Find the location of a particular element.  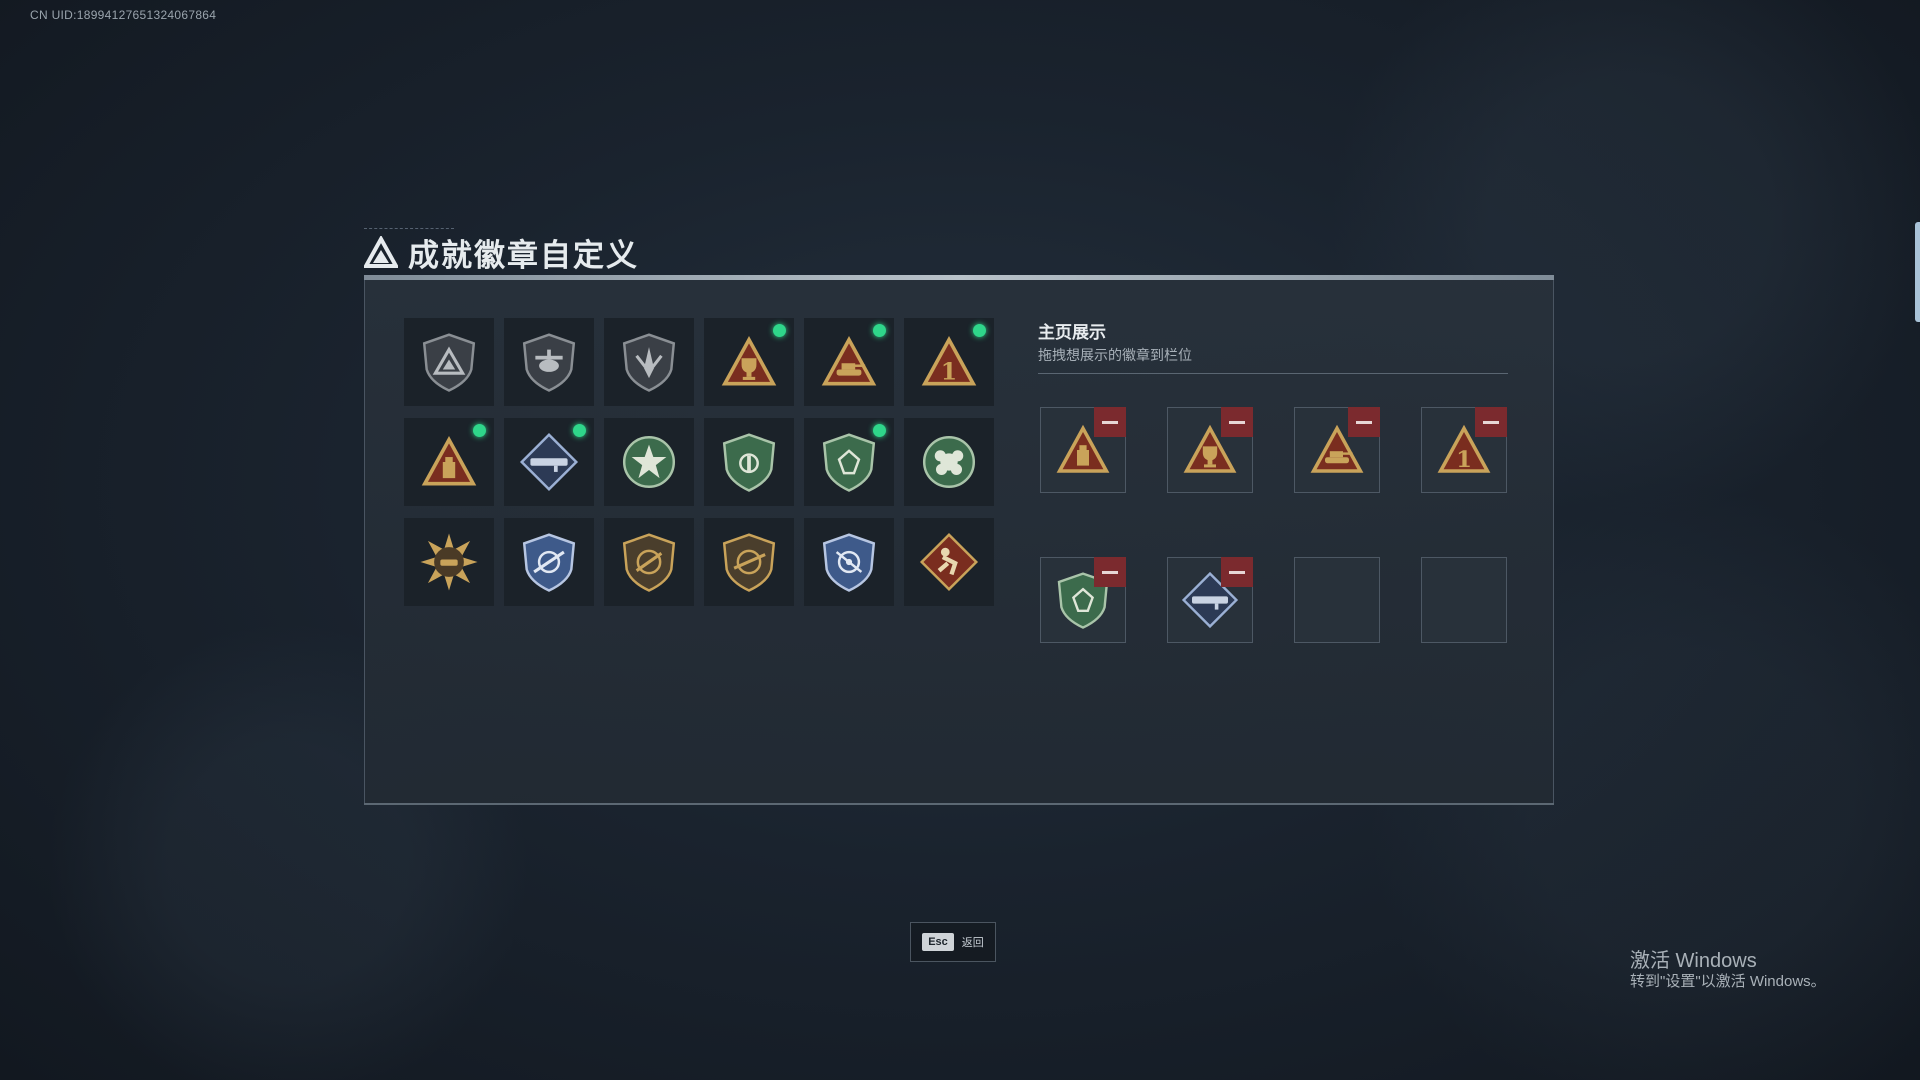

blue-target-shield-icon is located at coordinates (849, 562).